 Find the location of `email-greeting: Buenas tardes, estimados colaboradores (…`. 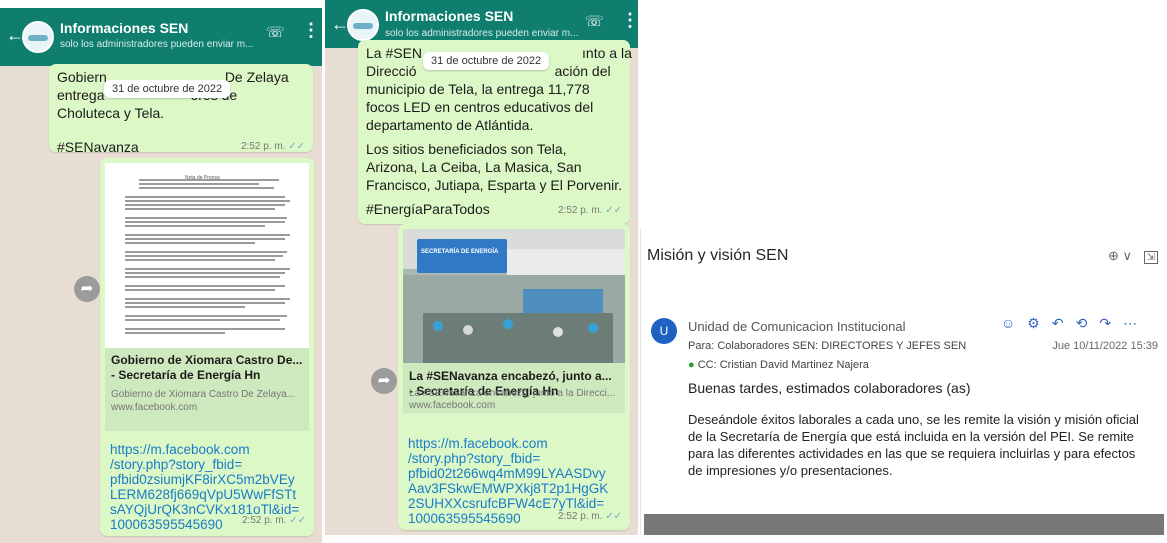

email-greeting: Buenas tardes, estimados colaboradores (… is located at coordinates (829, 388).